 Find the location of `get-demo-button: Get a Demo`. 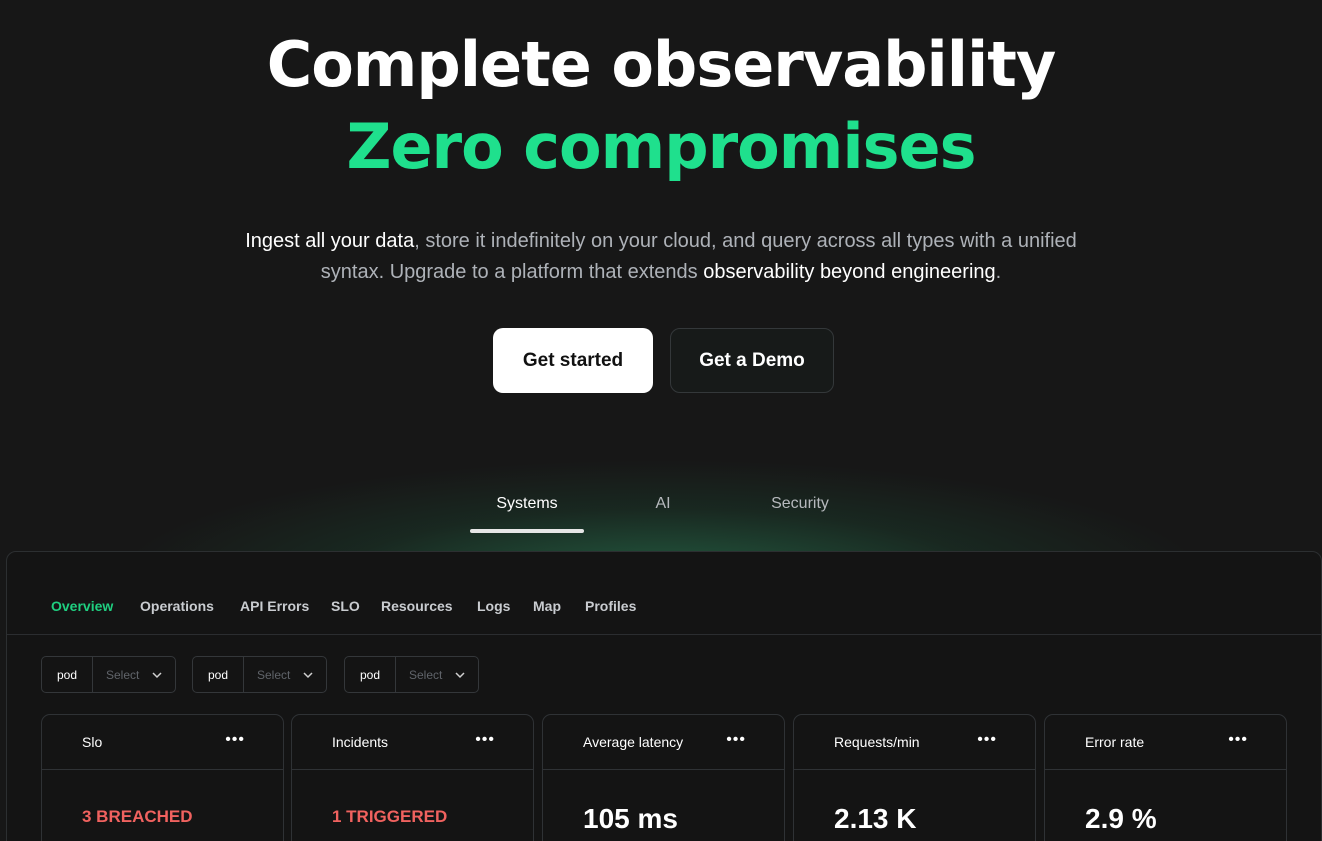

get-demo-button: Get a Demo is located at coordinates (752, 360).